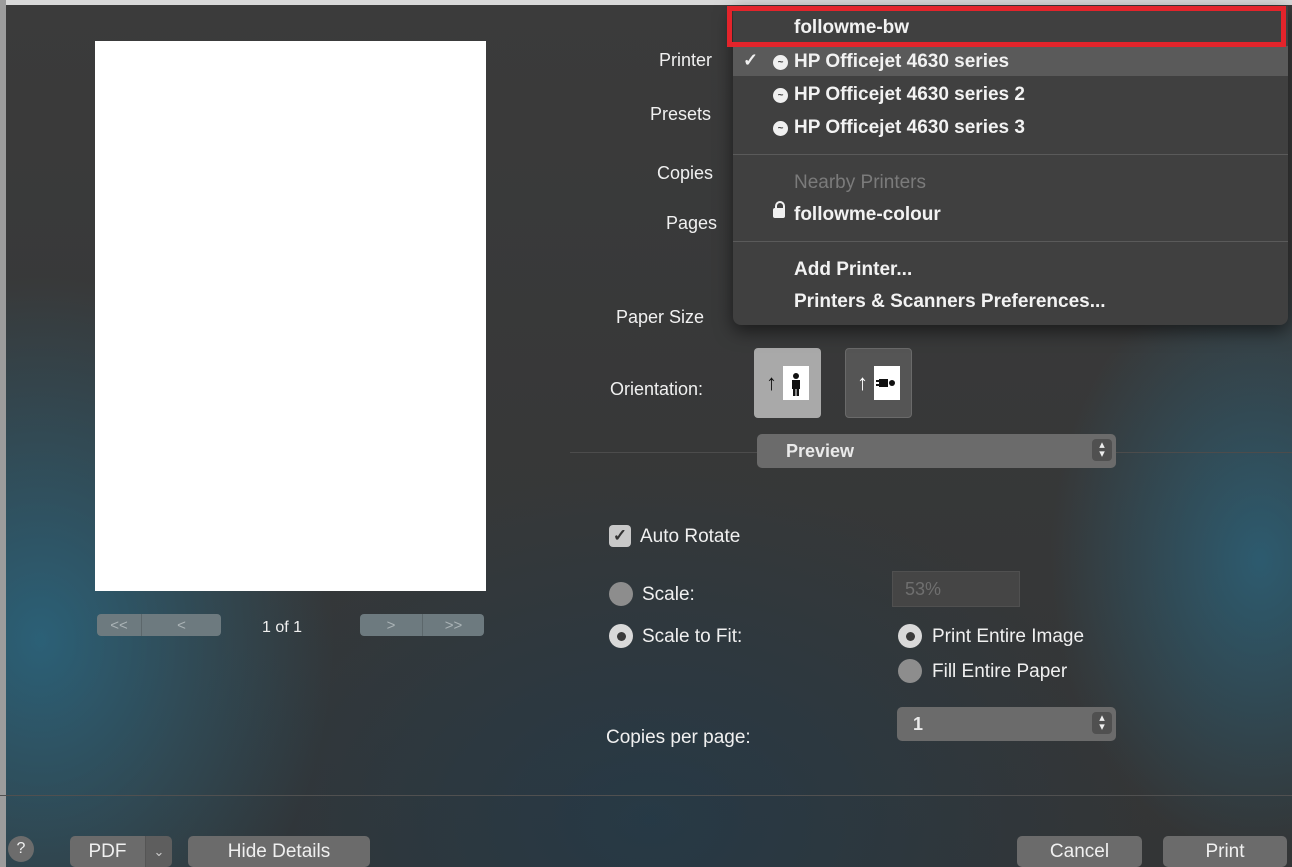 This screenshot has height=867, width=1292. Describe the element at coordinates (909, 94) in the screenshot. I see `menu-item-label: HP Officejet 4630 series 2` at that location.